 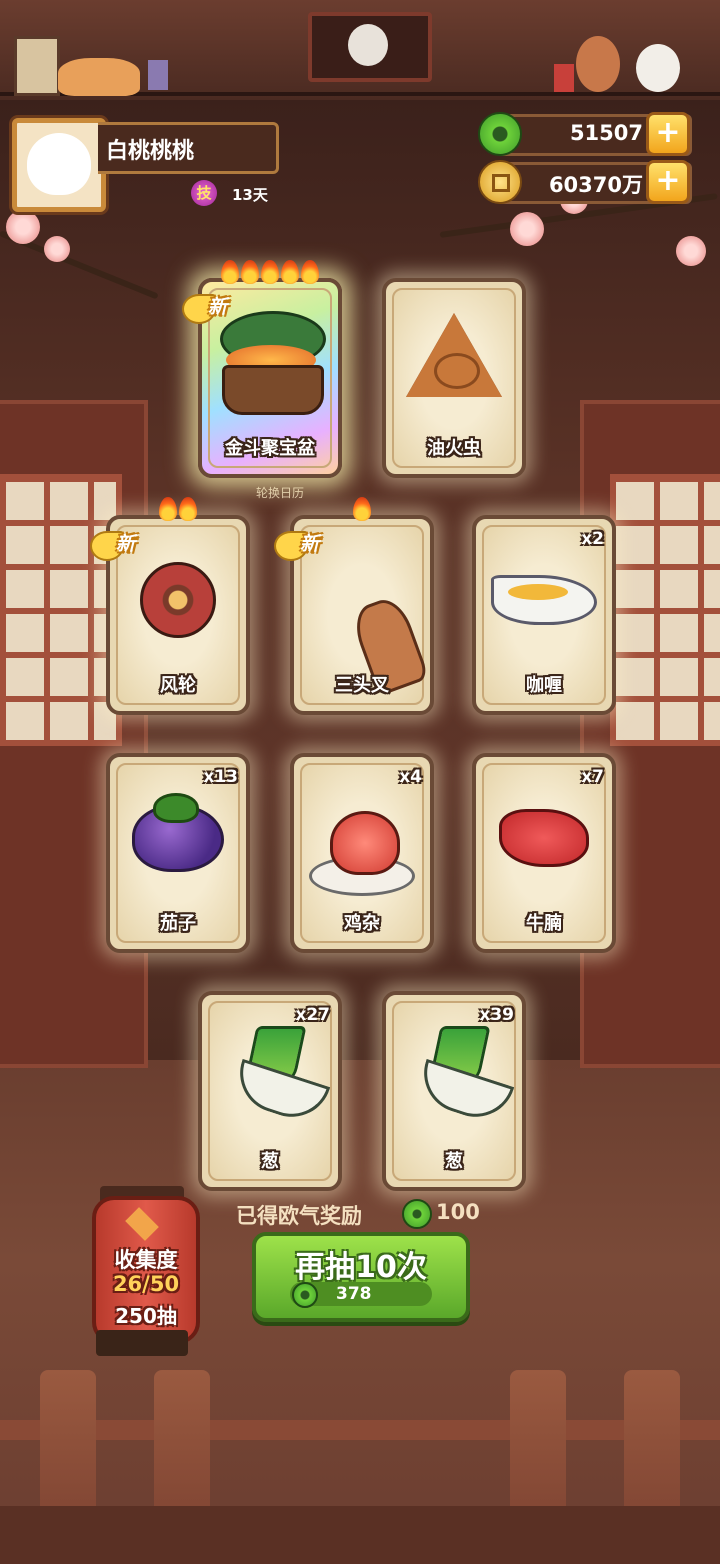 I want to click on avatar, so click(x=59, y=164).